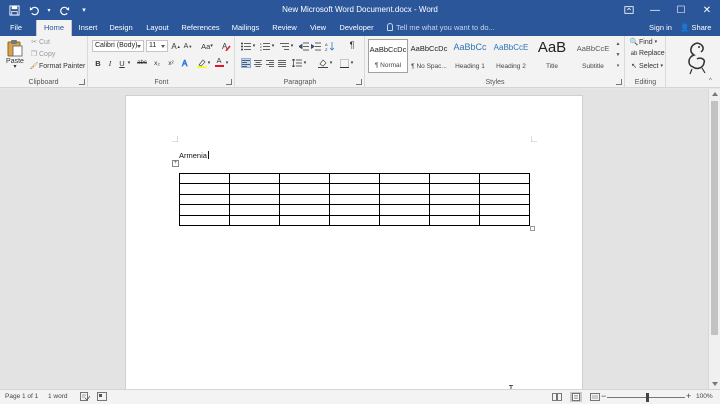 The width and height of the screenshot is (720, 404). I want to click on align-right-icon, so click(270, 63).